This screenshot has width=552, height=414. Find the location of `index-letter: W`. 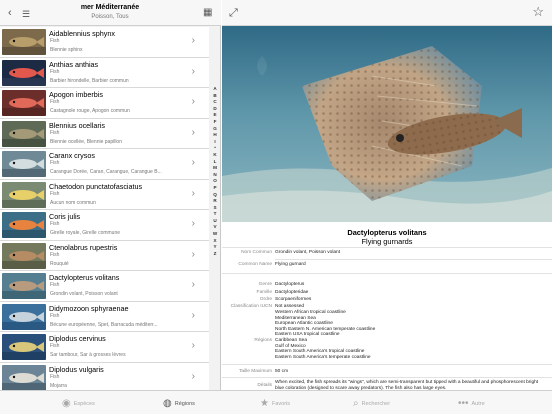

index-letter: W is located at coordinates (215, 234).